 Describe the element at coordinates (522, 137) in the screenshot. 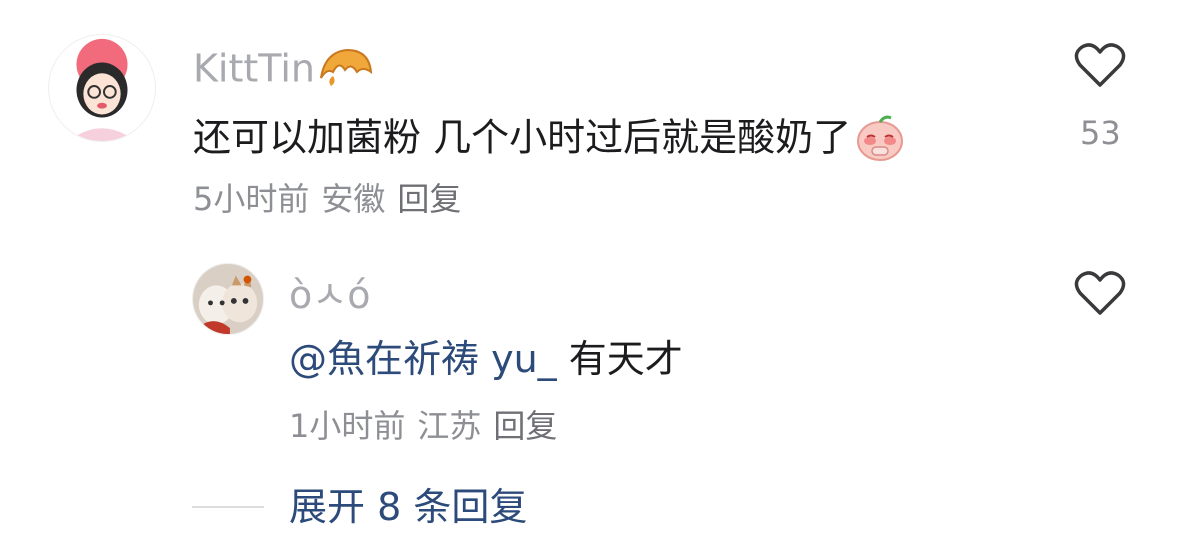

I see `comment-text-content: 还可以加菌粉 几个小时过后就是酸奶了` at that location.